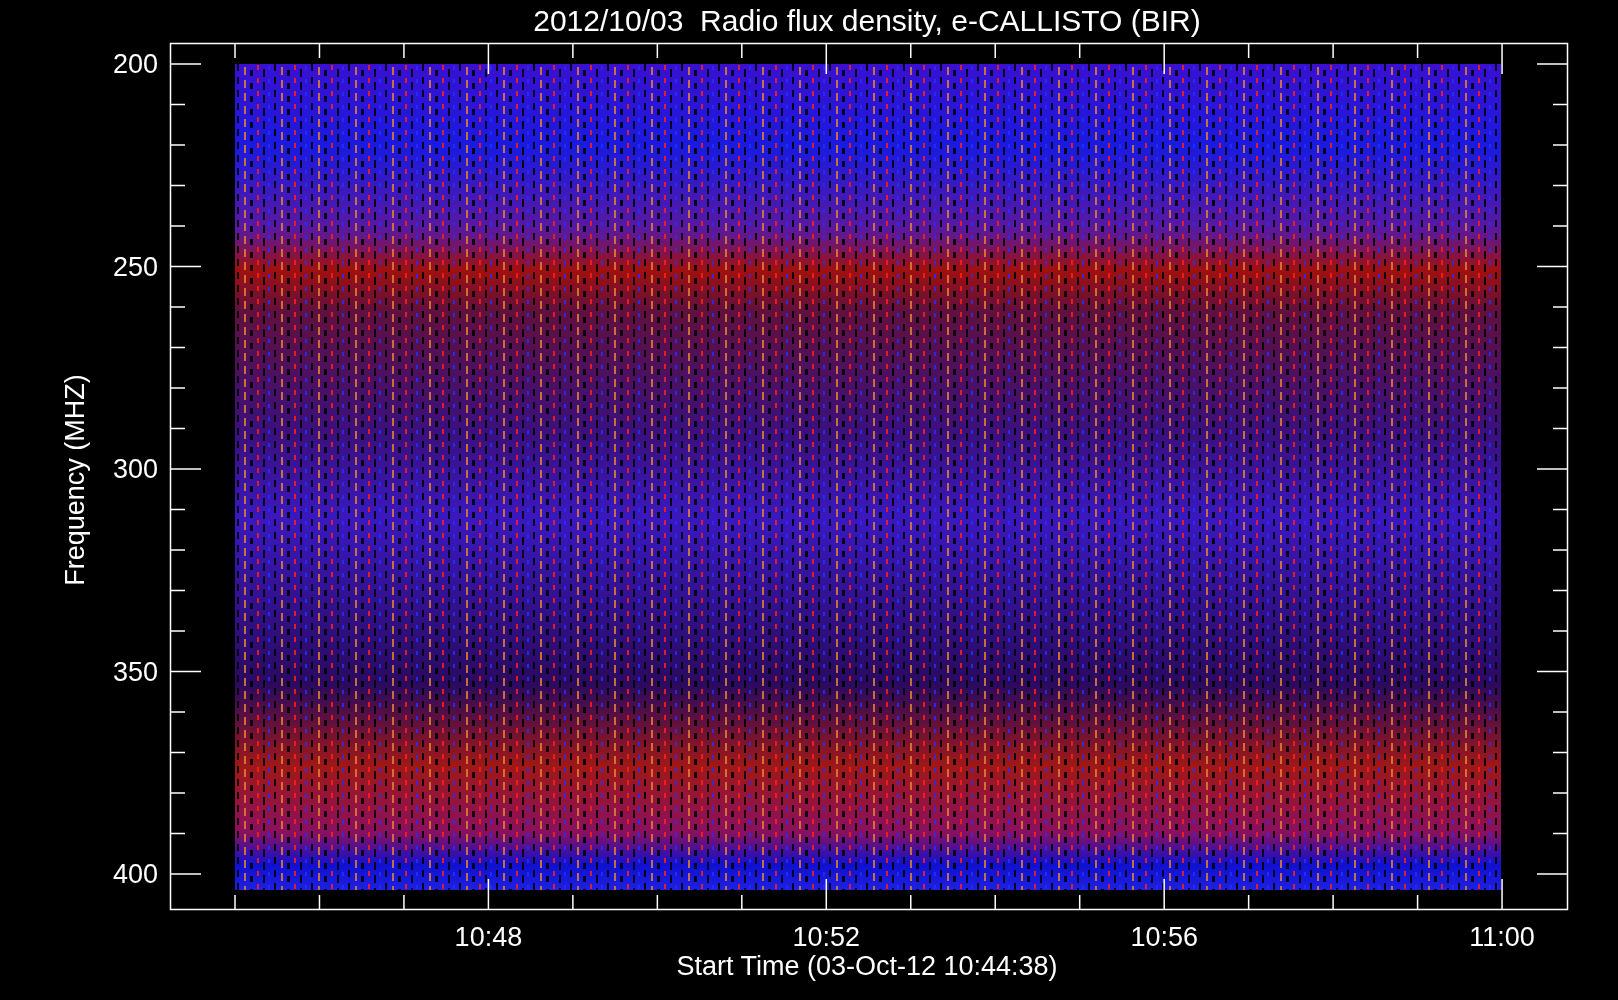 This screenshot has width=1618, height=1000. I want to click on tick-label: 400, so click(135, 874).